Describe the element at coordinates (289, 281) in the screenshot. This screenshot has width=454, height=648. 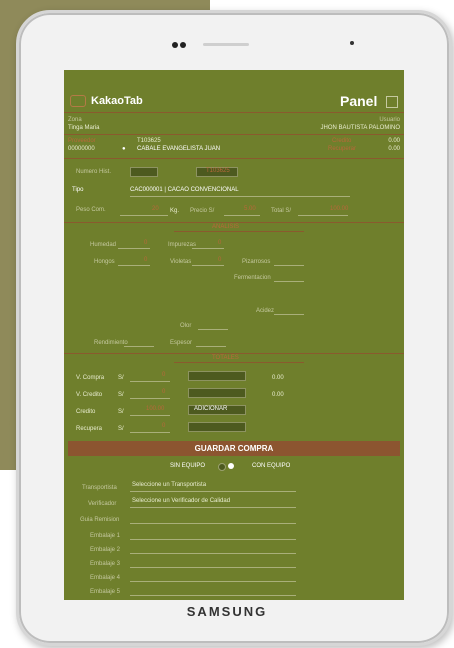
I see `fermentacion-field` at that location.